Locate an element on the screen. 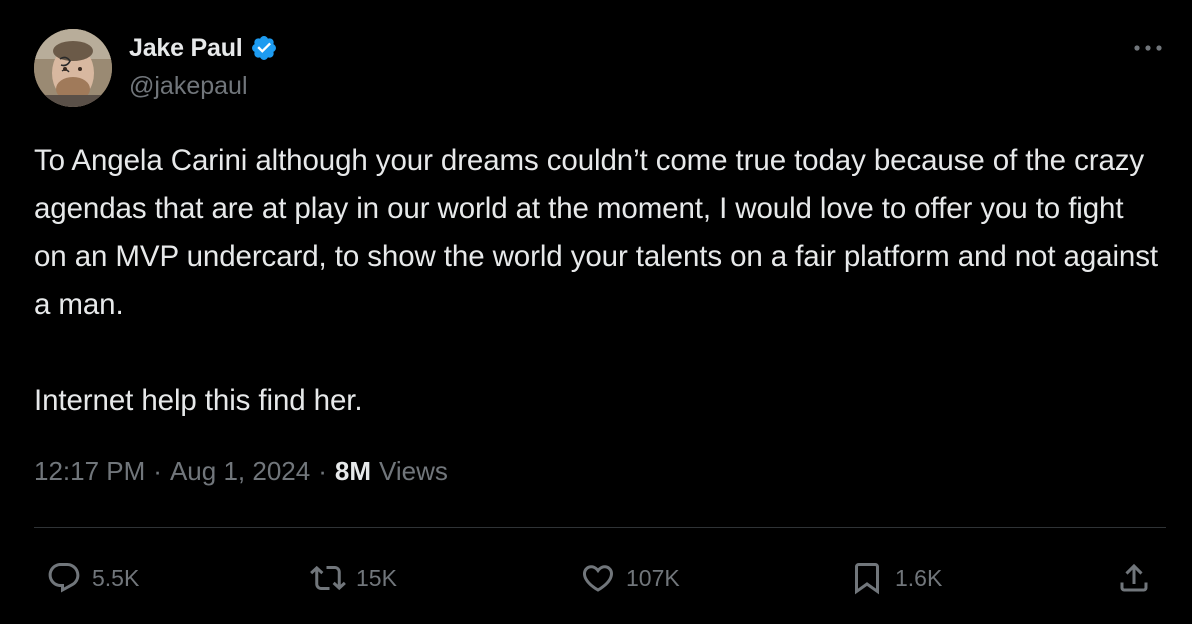  avatar is located at coordinates (73, 68).